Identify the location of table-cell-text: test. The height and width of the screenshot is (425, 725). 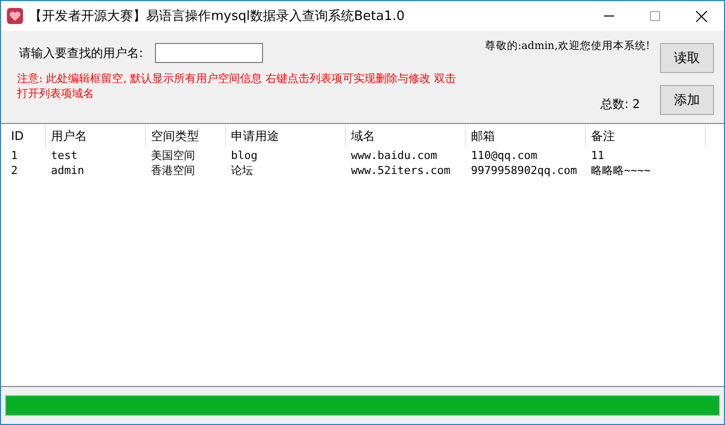
(64, 155).